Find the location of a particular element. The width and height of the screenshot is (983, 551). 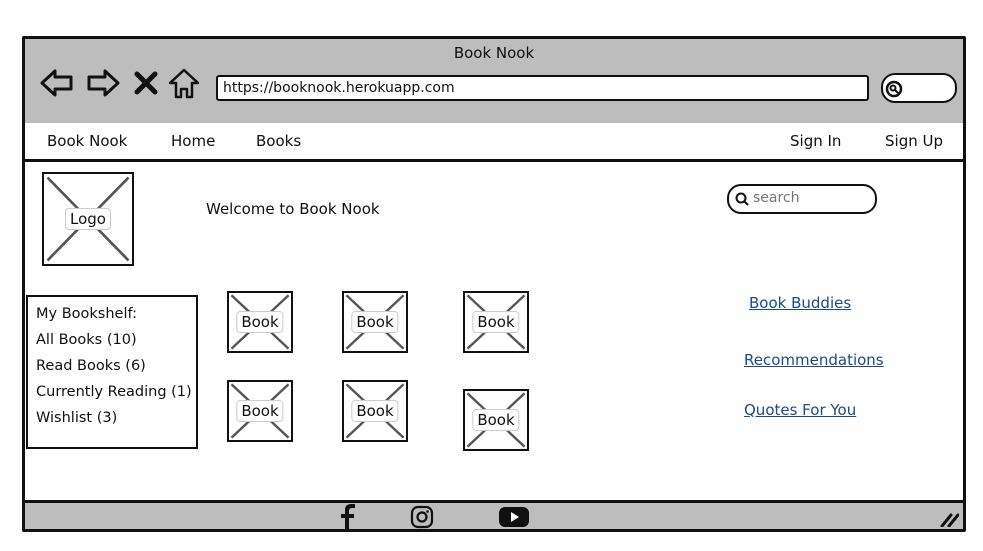

youtube-icon is located at coordinates (514, 517).